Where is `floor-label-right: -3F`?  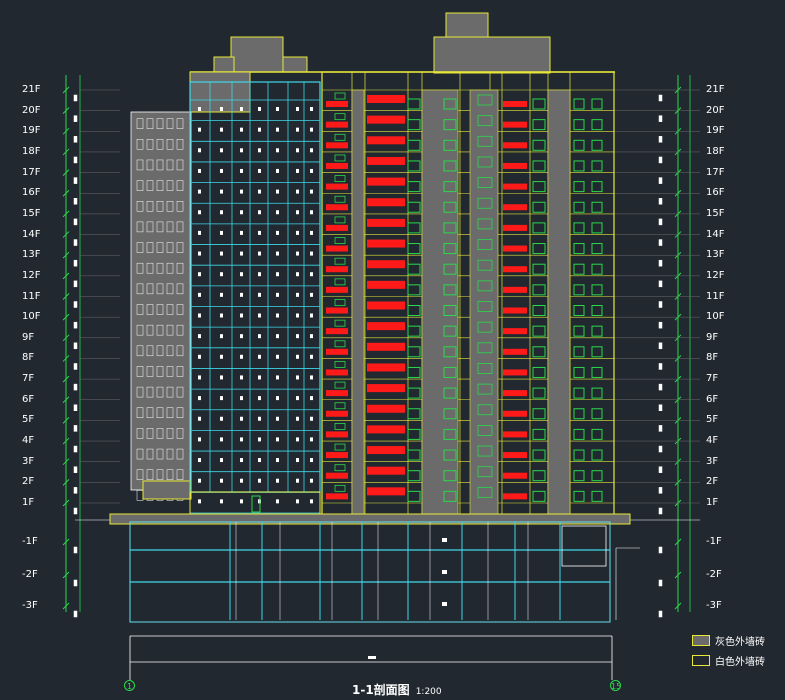 floor-label-right: -3F is located at coordinates (714, 605).